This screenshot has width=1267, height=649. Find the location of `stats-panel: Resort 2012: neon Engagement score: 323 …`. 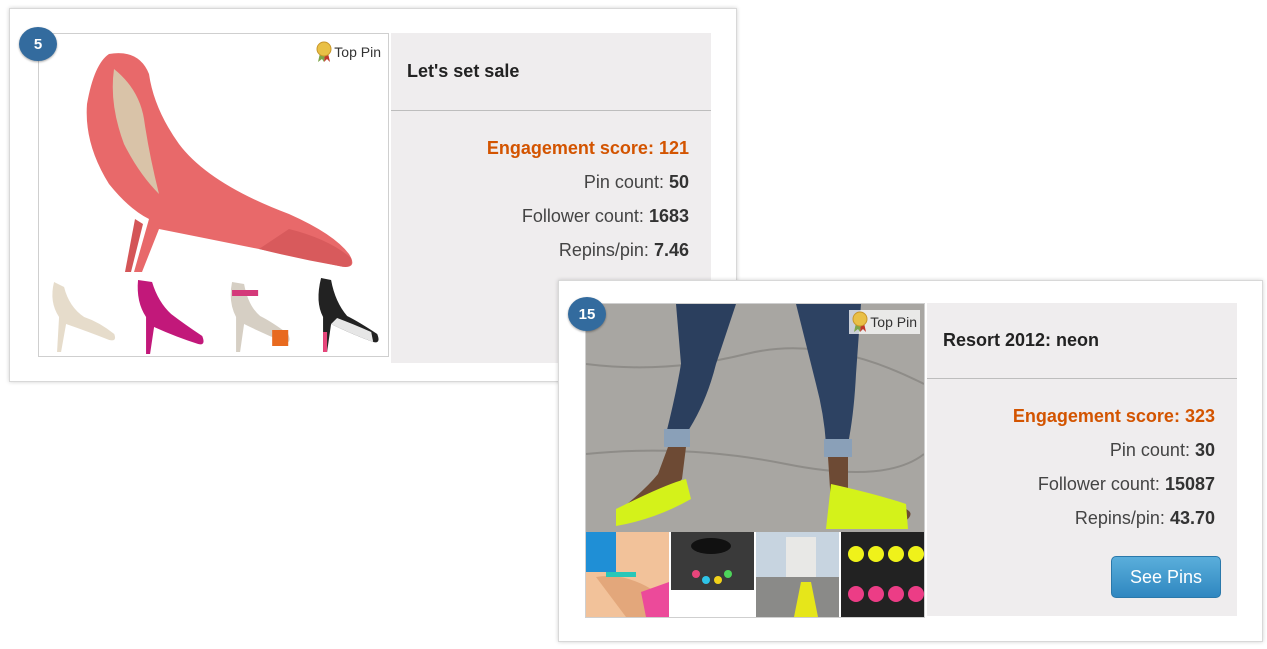

stats-panel: Resort 2012: neon Engagement score: 323 … is located at coordinates (1082, 459).